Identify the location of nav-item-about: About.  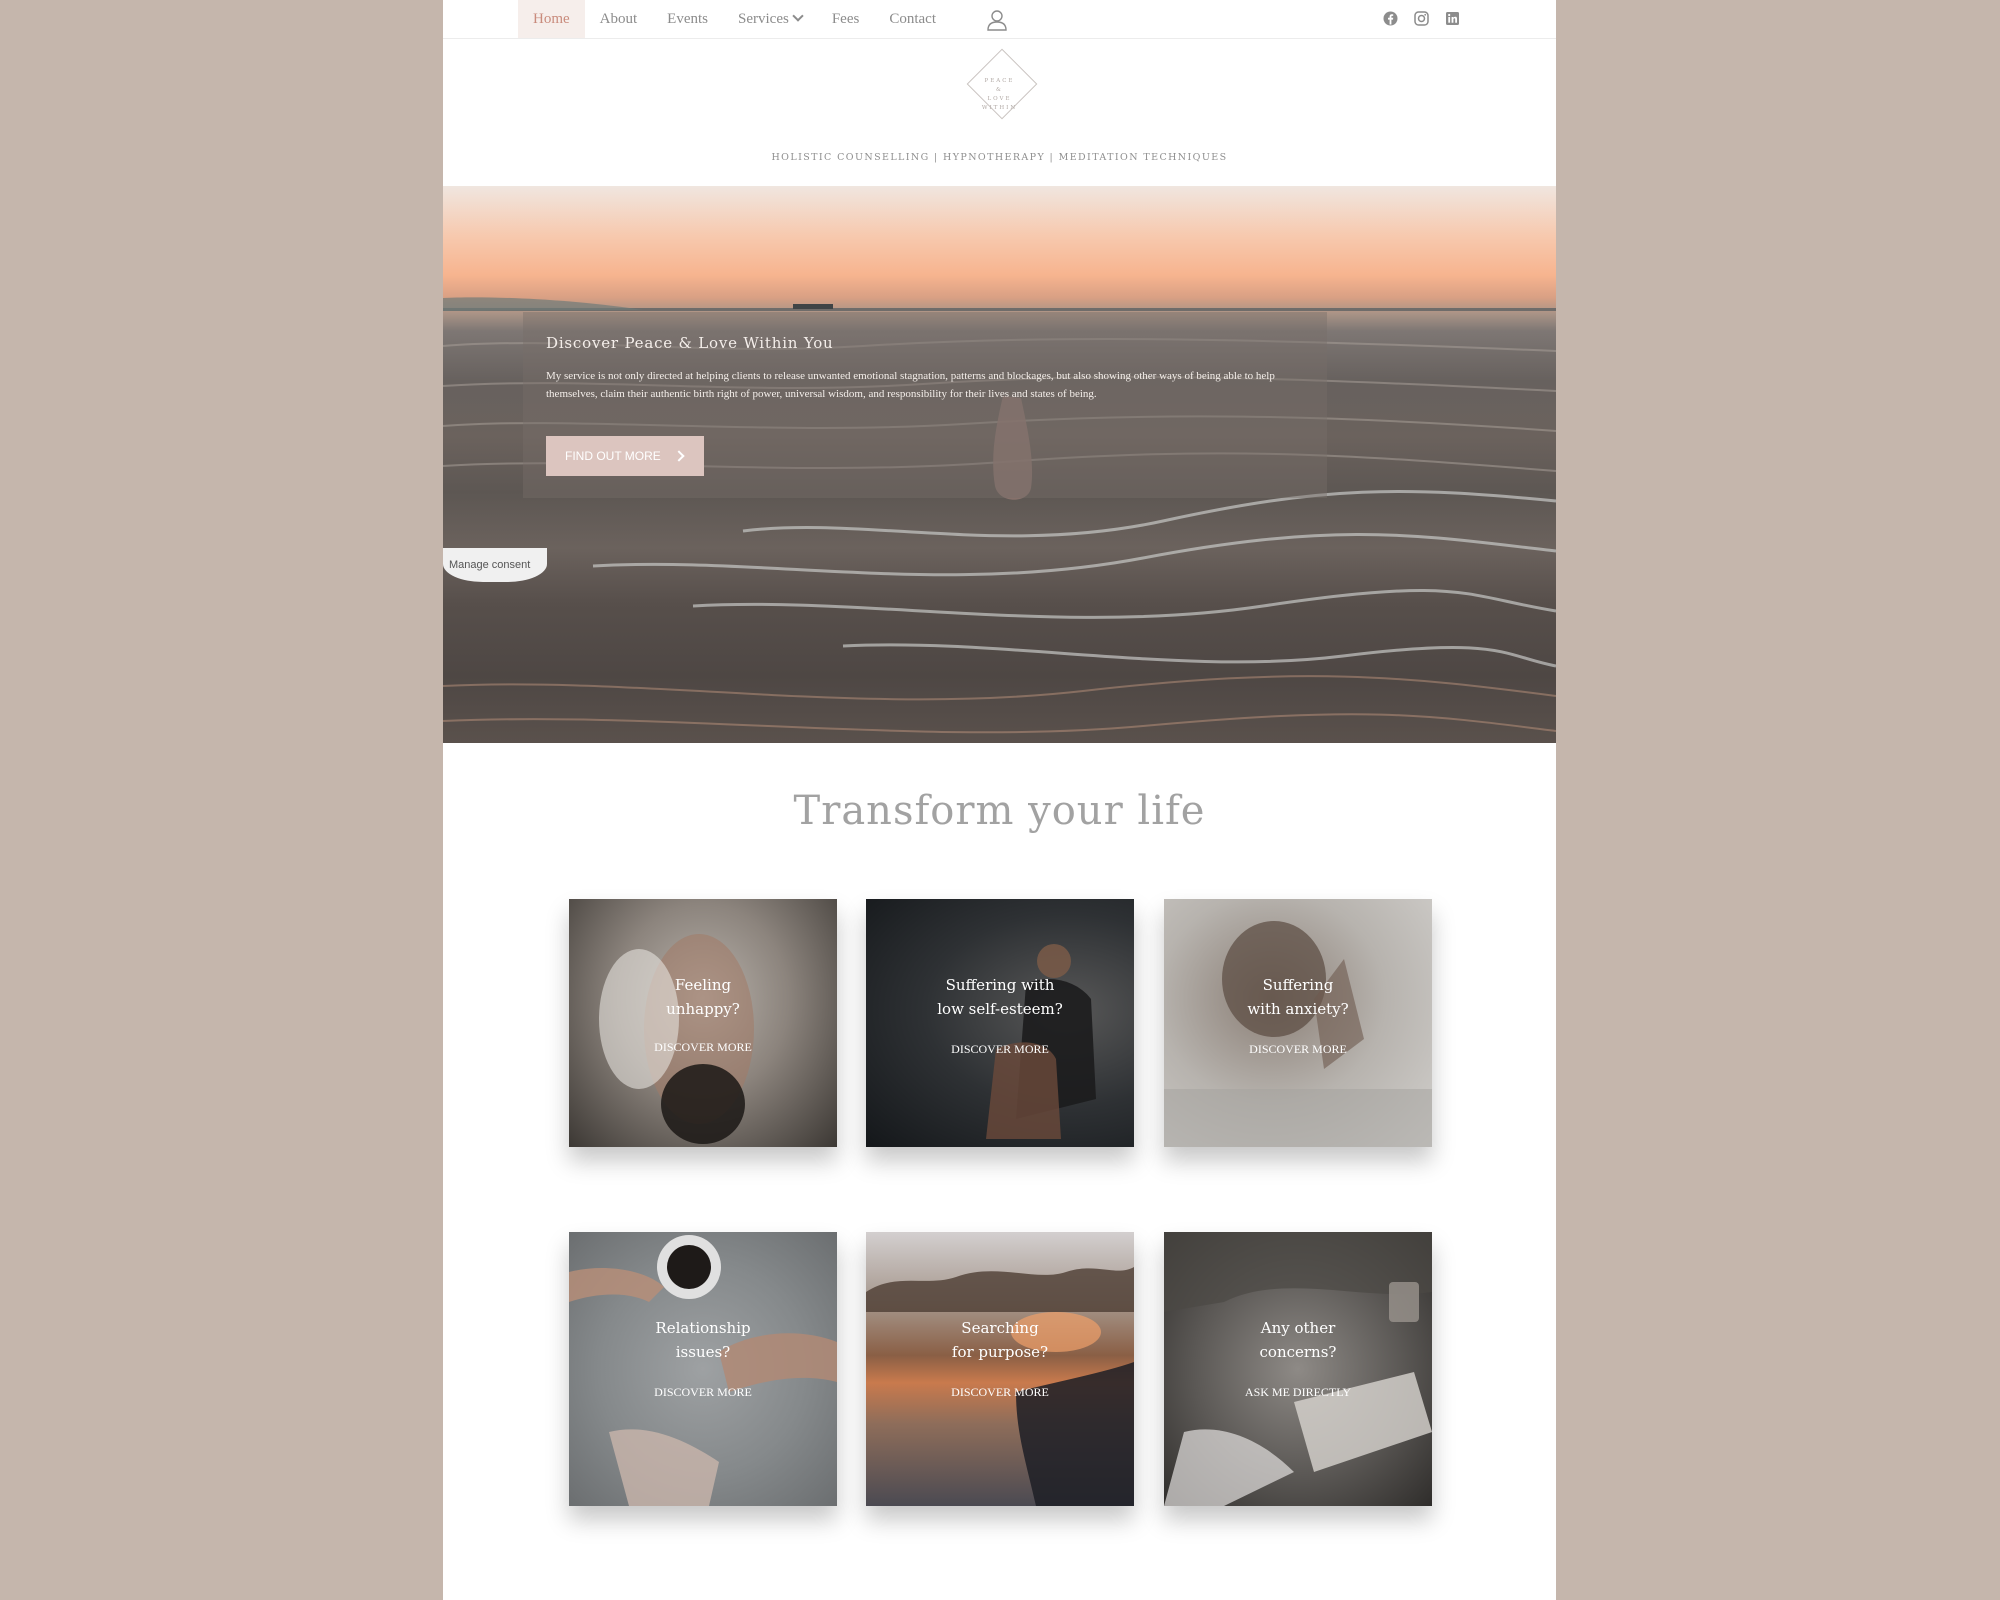
(619, 19).